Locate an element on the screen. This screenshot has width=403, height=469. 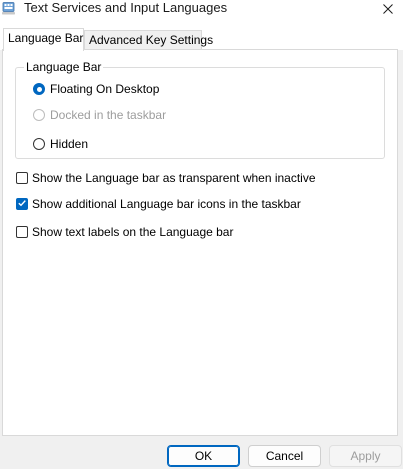
dialog-footer: OK Cancel Apply is located at coordinates (201, 452).